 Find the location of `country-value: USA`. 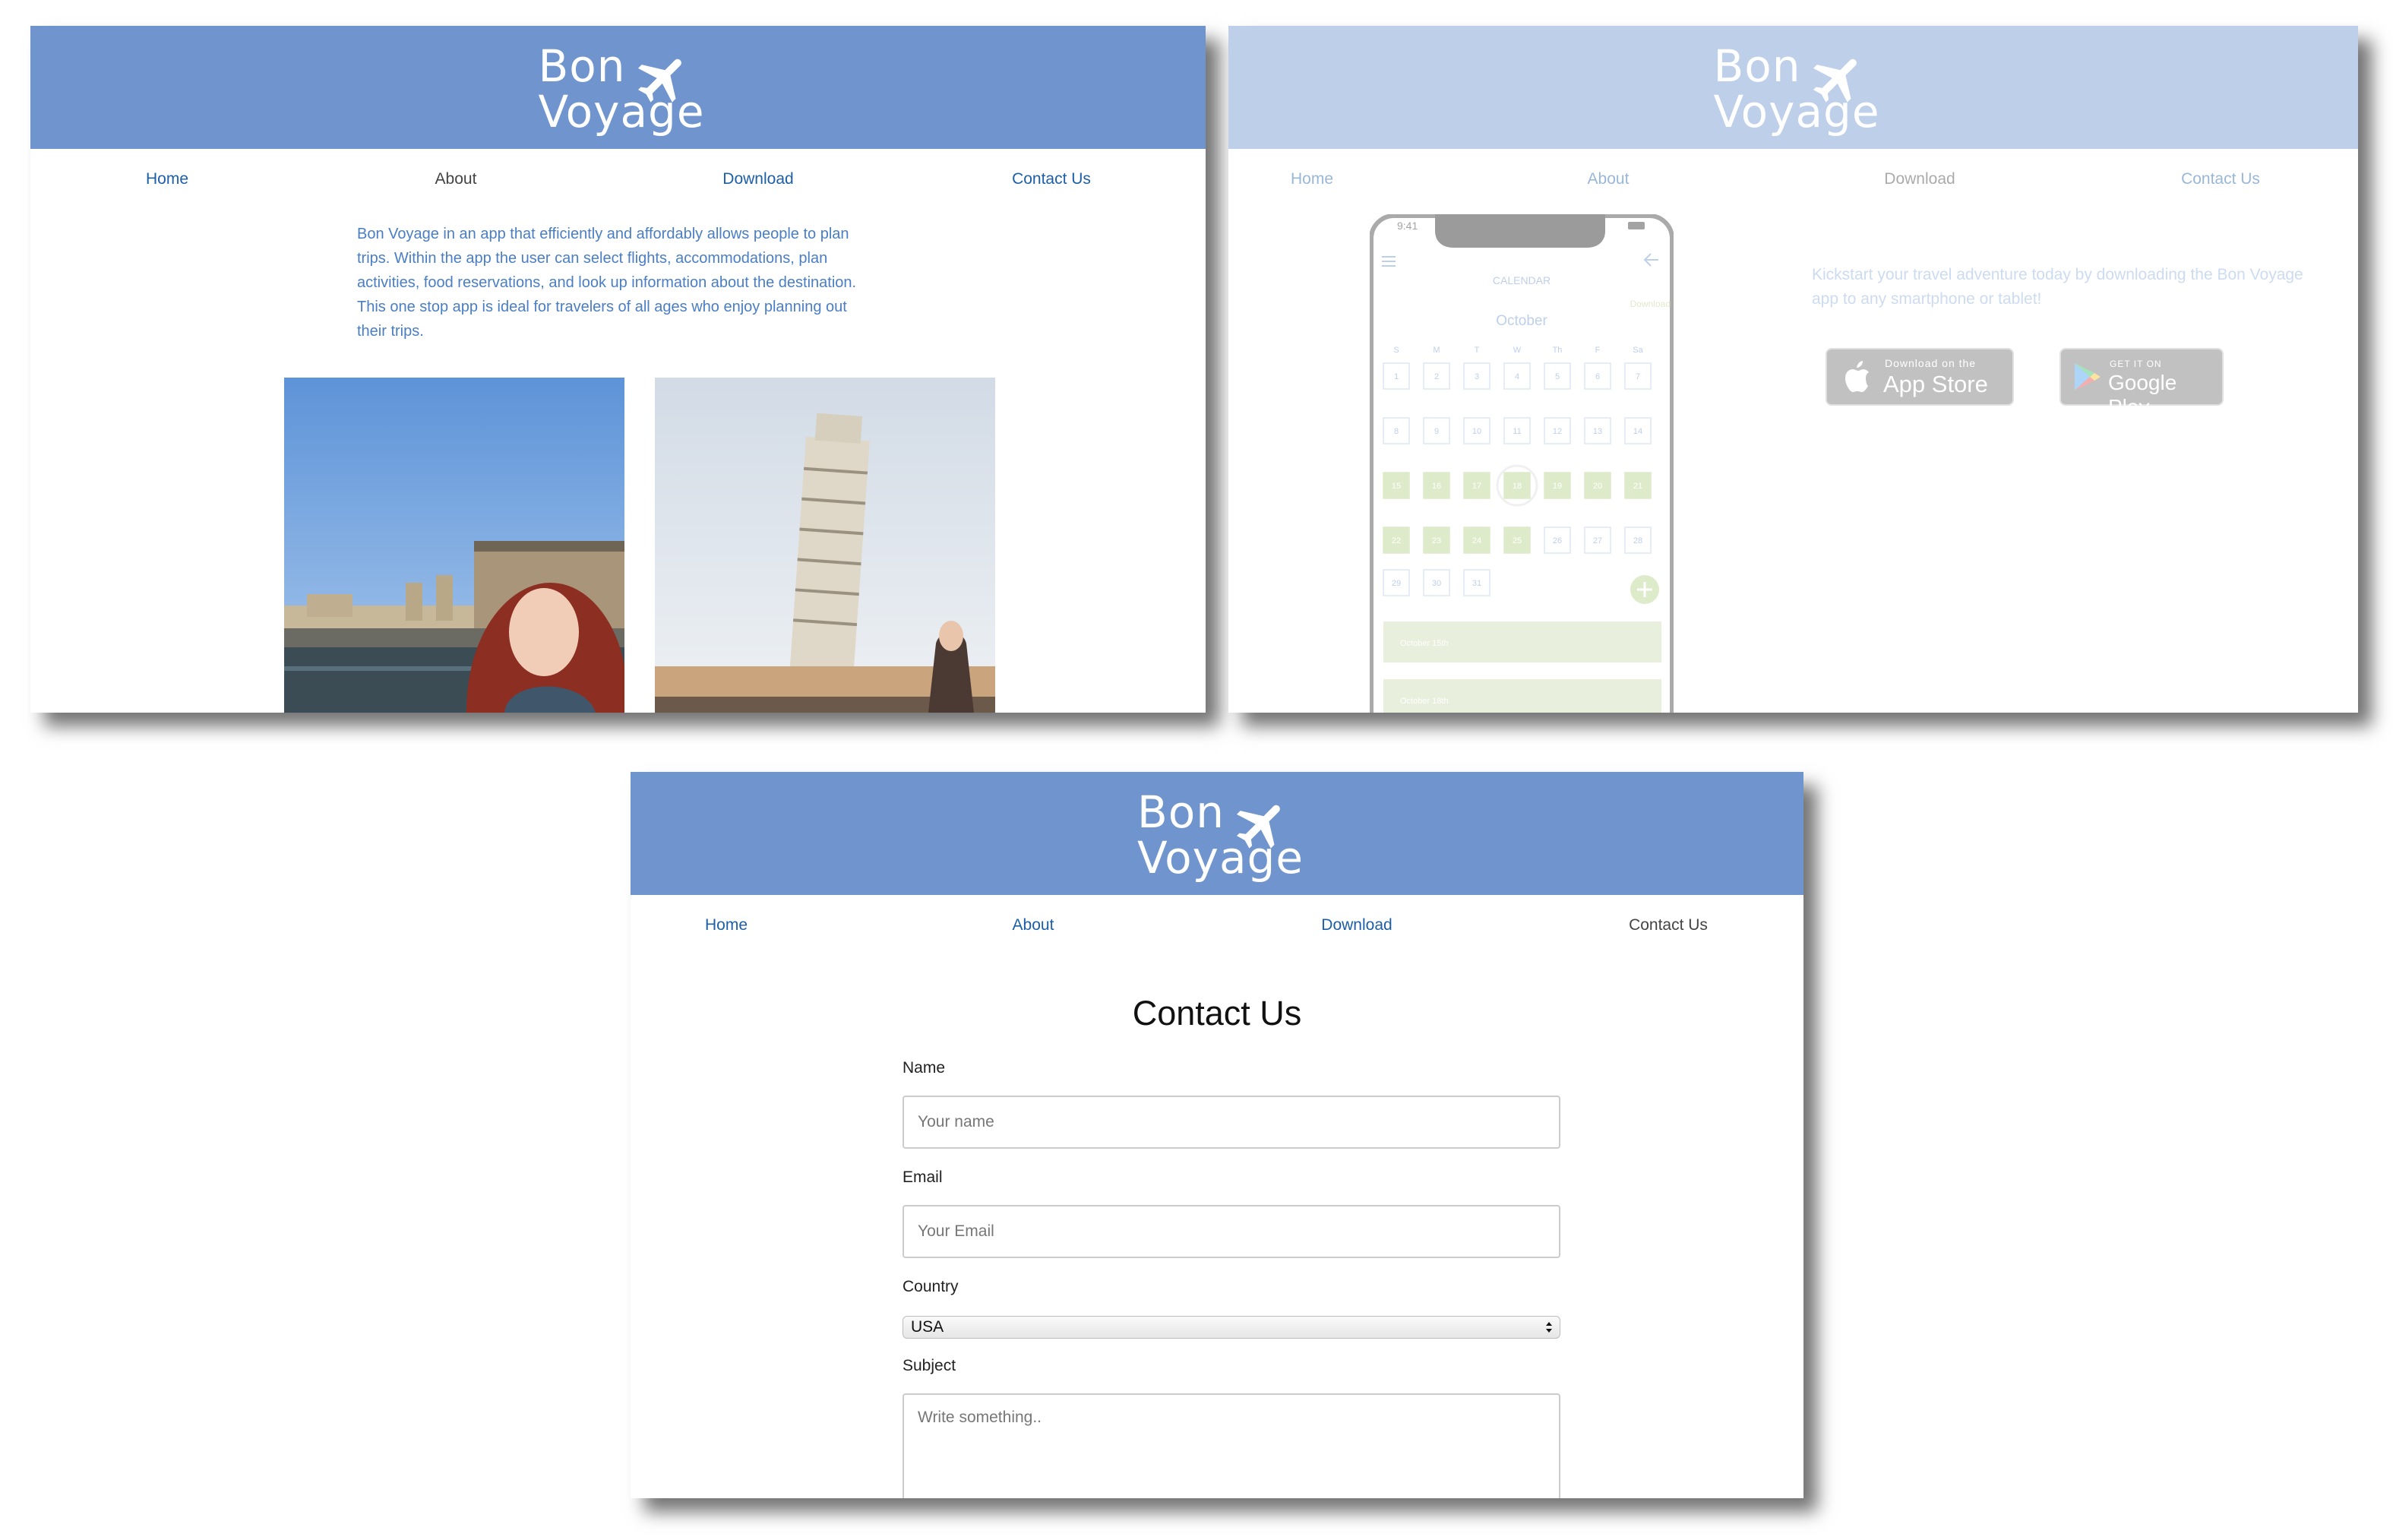

country-value: USA is located at coordinates (927, 1327).